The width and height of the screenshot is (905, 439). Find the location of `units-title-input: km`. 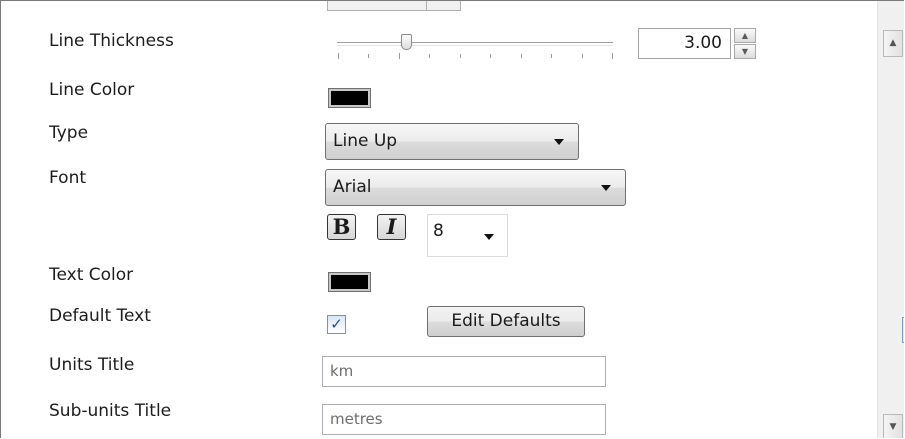

units-title-input: km is located at coordinates (464, 371).